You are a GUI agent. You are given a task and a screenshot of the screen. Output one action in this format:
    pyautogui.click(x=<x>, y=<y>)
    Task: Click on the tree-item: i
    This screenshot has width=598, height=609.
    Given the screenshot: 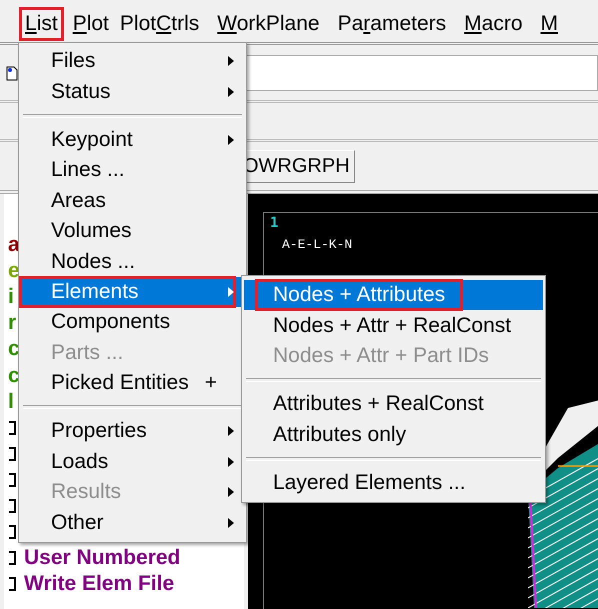 What is the action you would take?
    pyautogui.click(x=11, y=297)
    